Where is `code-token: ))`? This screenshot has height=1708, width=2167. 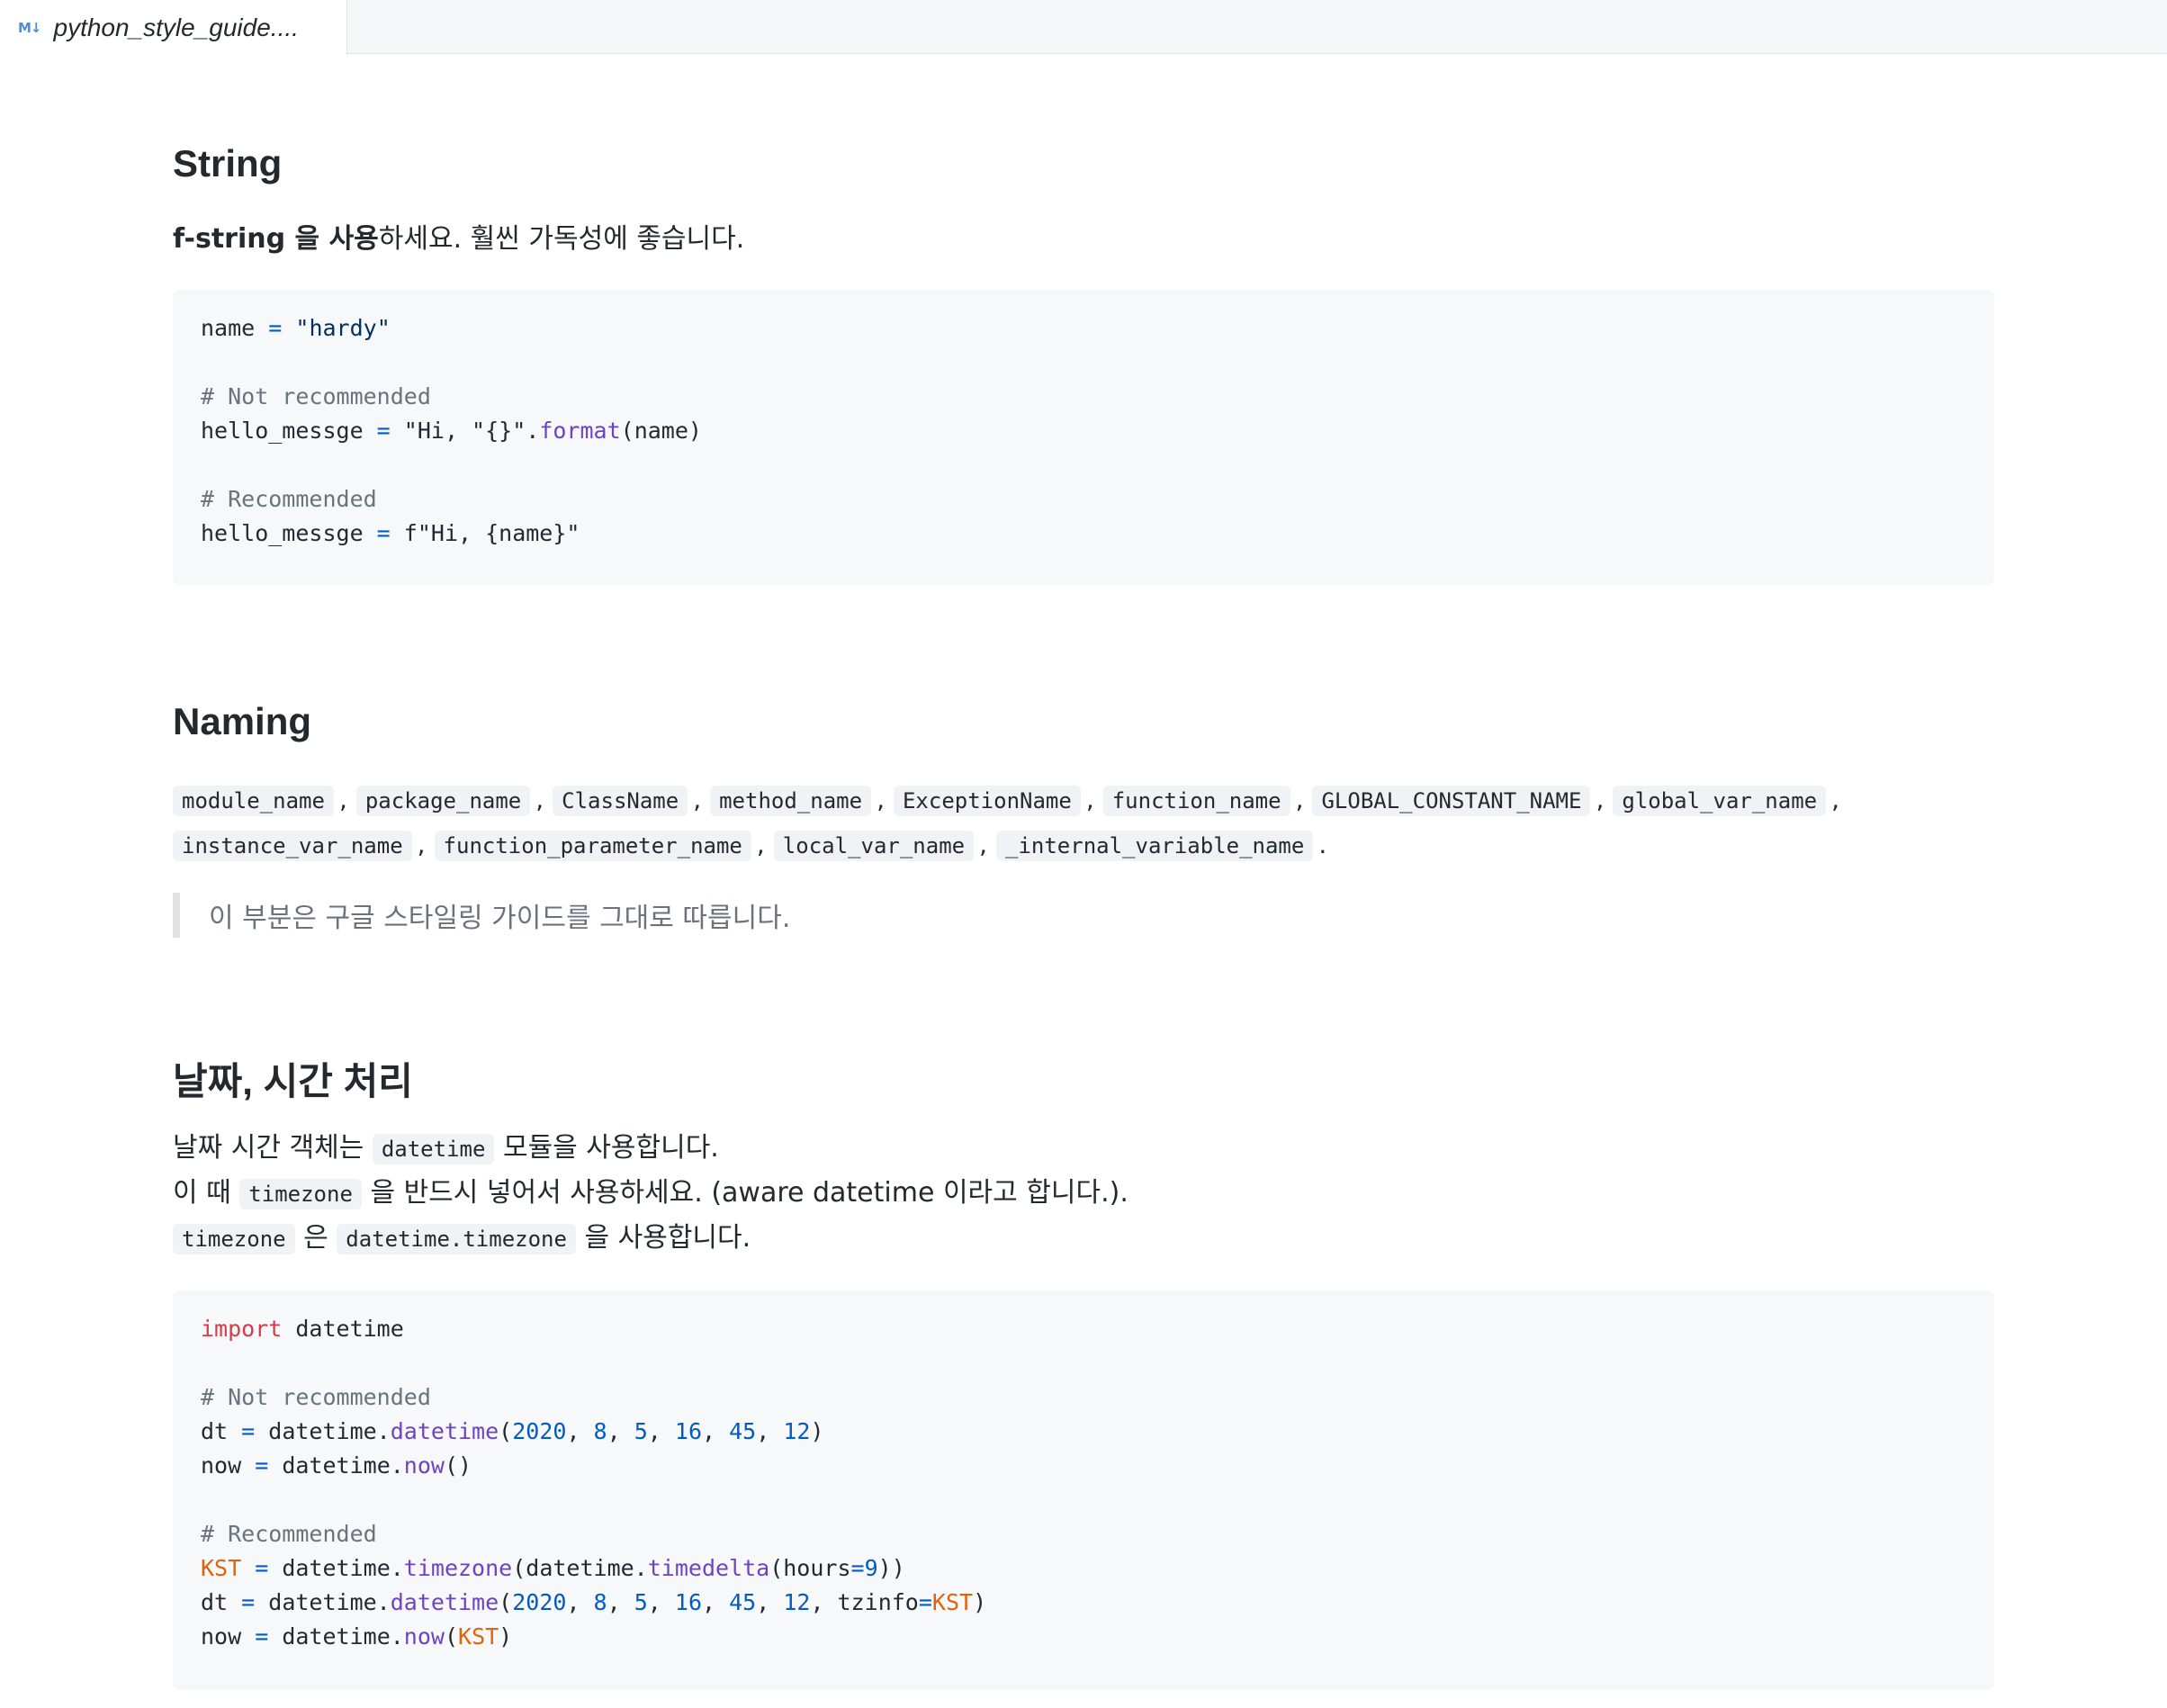 code-token: )) is located at coordinates (891, 1568).